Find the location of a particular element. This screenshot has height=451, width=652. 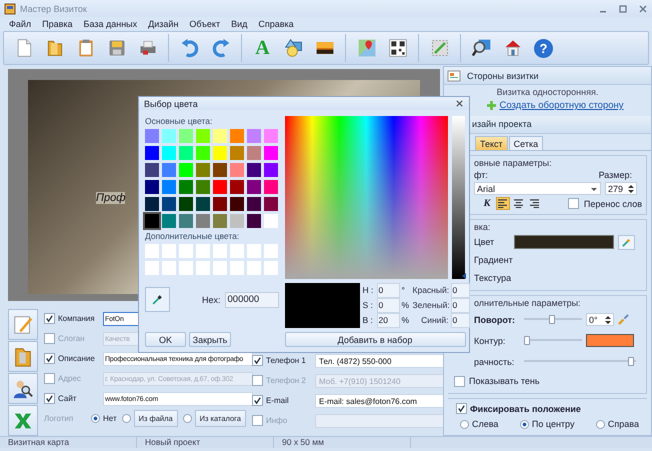

size-spinner: 279 is located at coordinates (621, 188).